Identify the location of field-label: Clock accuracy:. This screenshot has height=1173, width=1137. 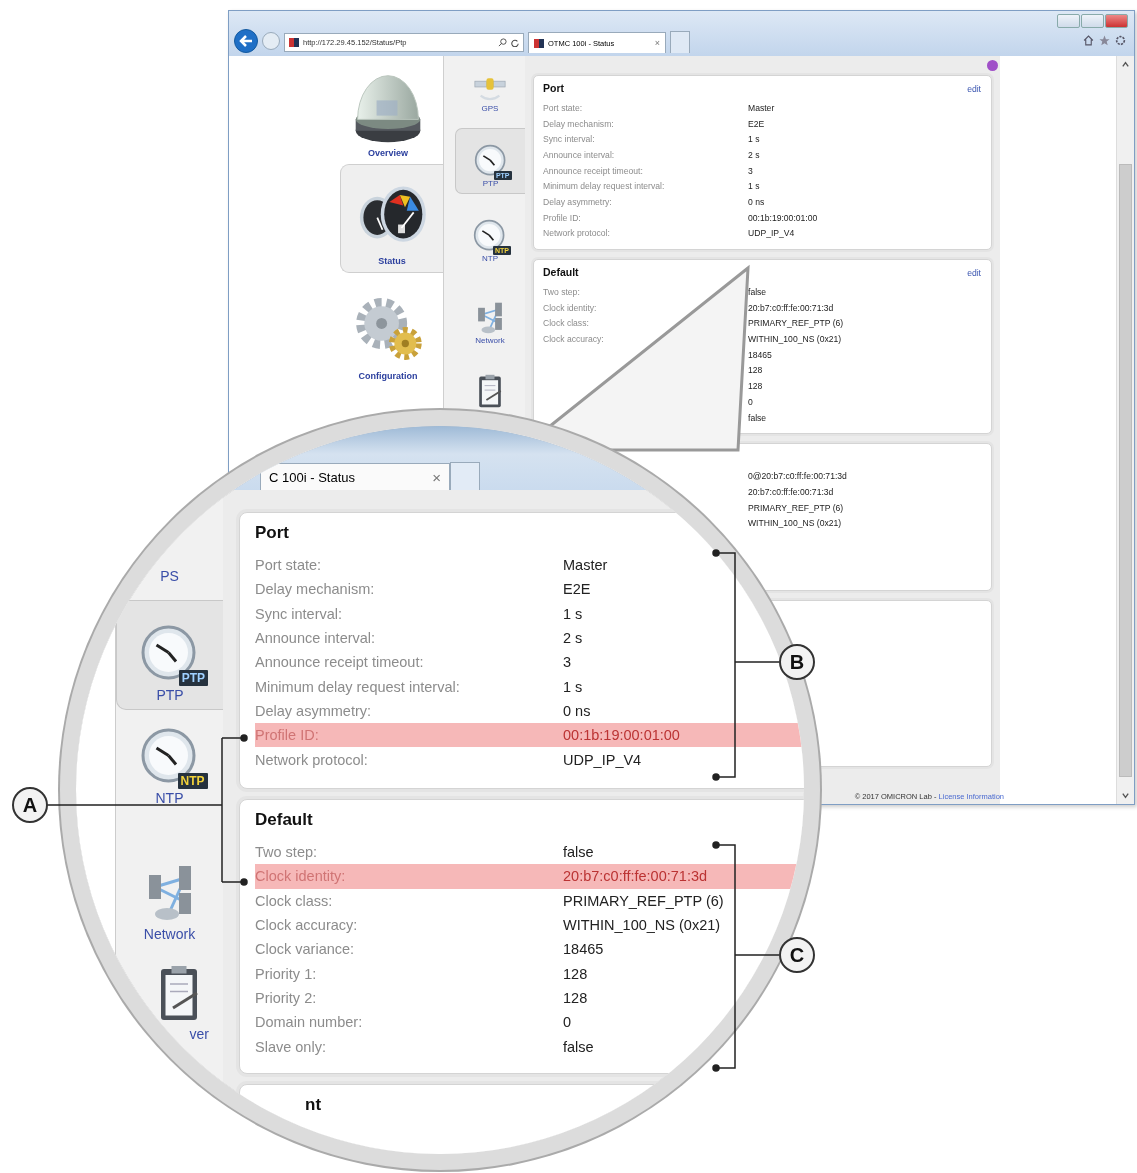
(574, 339).